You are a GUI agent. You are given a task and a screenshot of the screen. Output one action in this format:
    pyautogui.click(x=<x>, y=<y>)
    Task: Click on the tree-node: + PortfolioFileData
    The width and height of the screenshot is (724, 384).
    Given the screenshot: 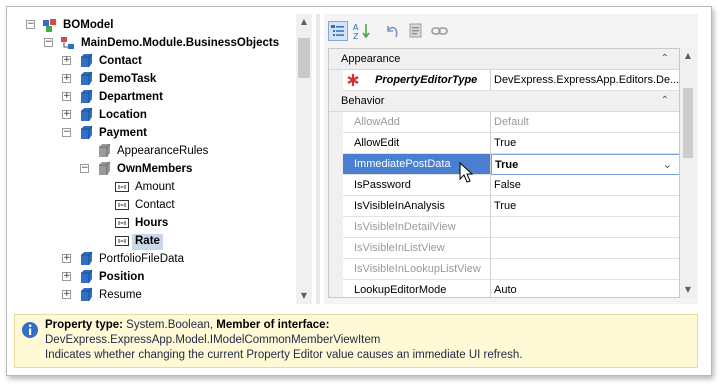 What is the action you would take?
    pyautogui.click(x=158, y=259)
    